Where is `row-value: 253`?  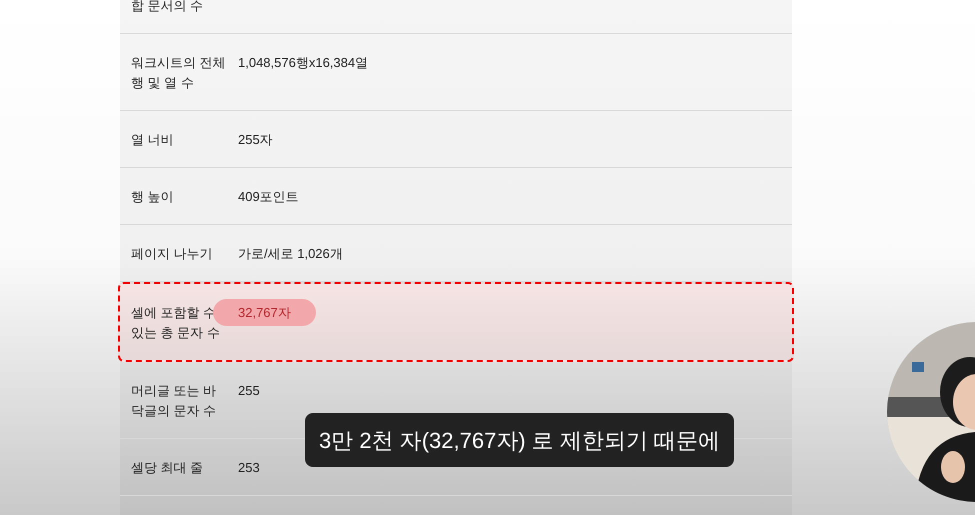
row-value: 253 is located at coordinates (249, 468).